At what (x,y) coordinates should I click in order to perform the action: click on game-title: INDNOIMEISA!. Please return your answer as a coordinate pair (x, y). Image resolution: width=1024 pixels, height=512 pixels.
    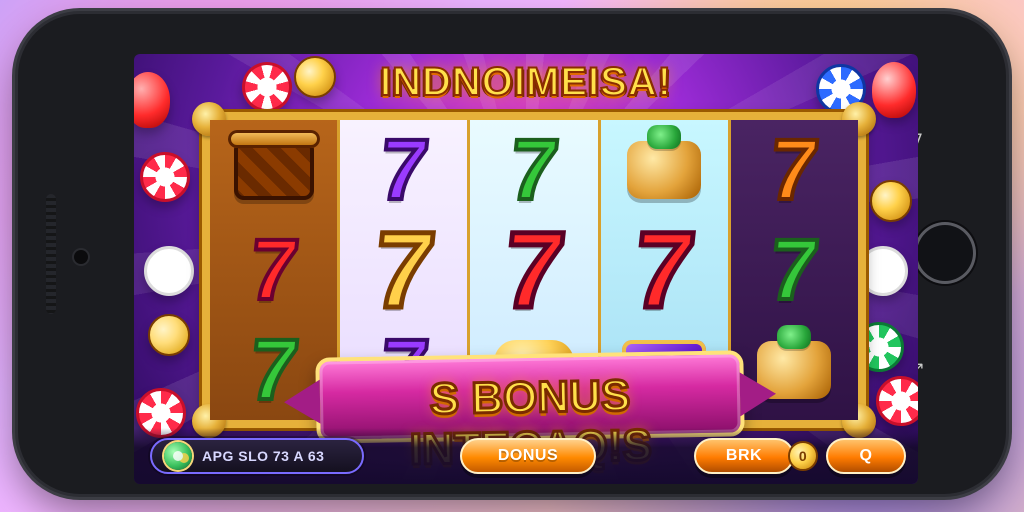
    Looking at the image, I should click on (525, 82).